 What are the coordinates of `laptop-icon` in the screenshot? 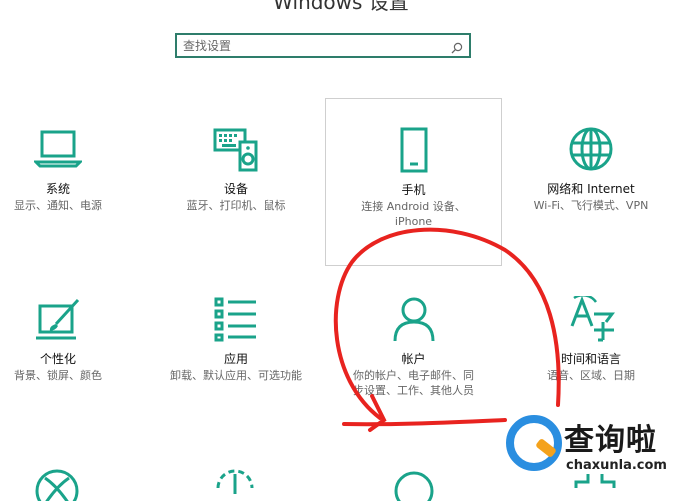 It's located at (73, 149).